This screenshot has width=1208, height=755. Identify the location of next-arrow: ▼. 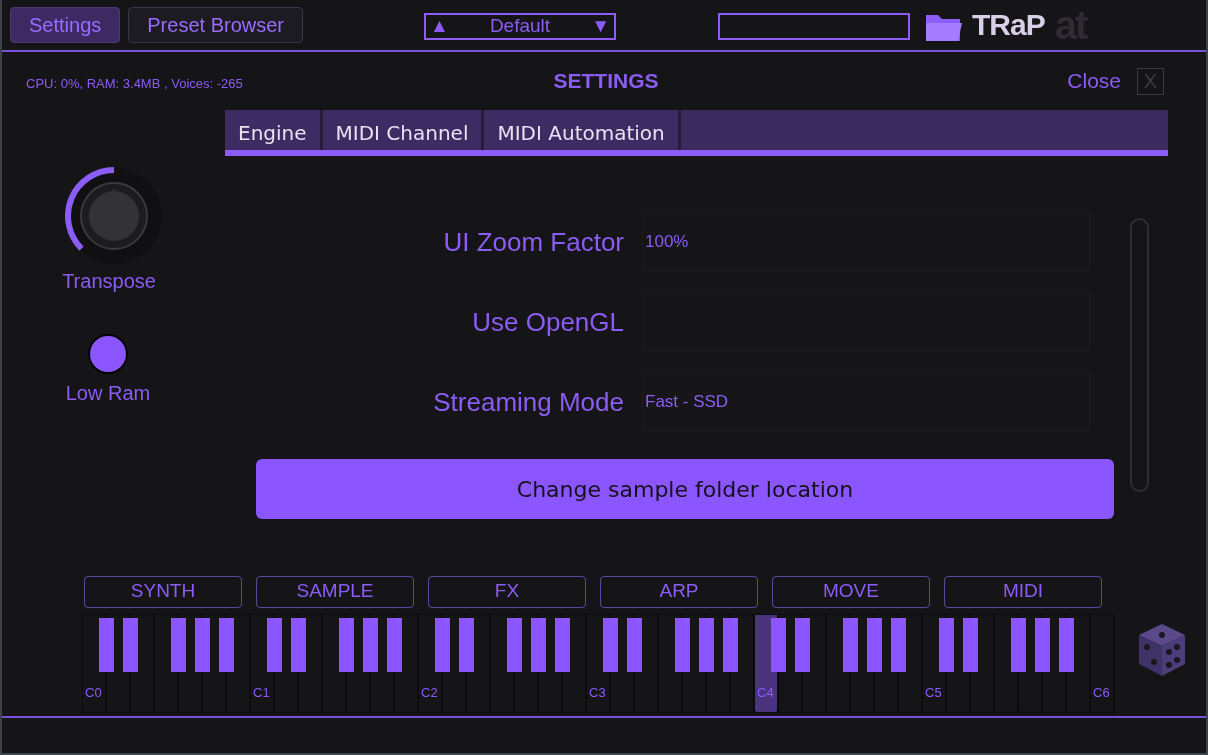
(600, 26).